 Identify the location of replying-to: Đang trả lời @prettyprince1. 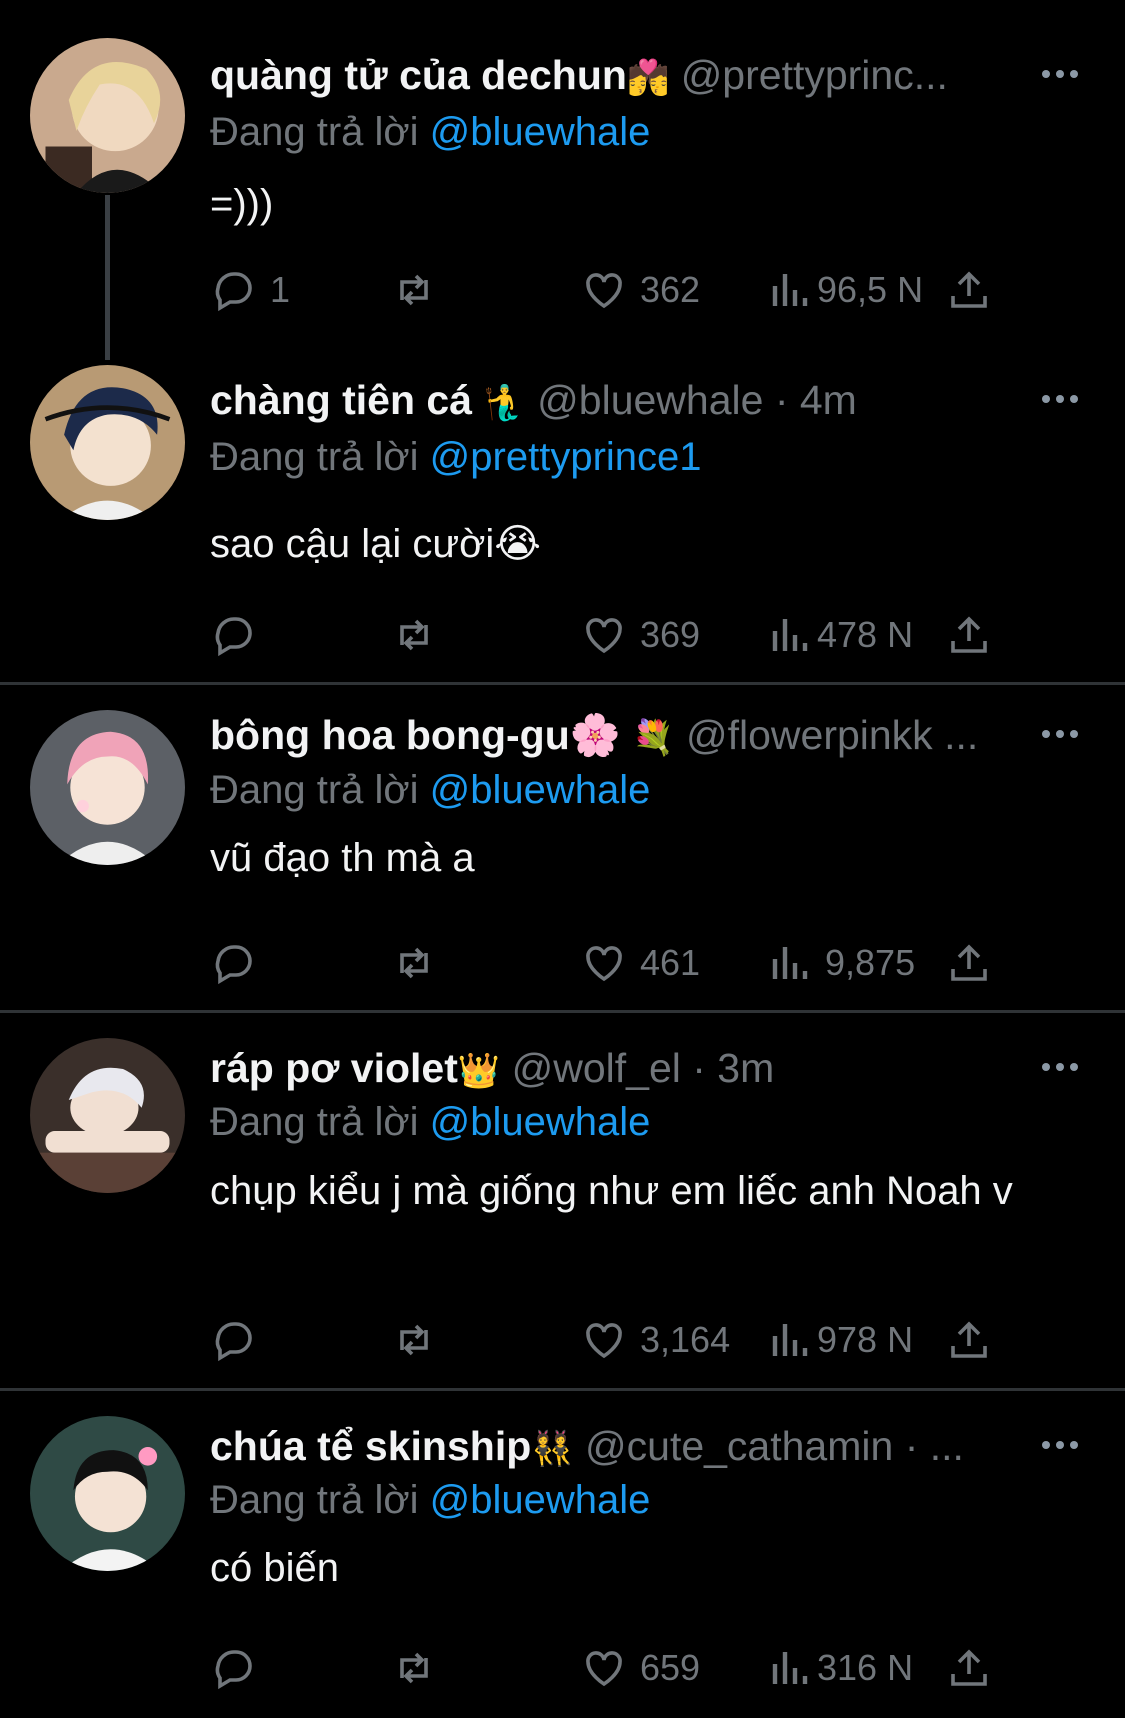
(456, 457).